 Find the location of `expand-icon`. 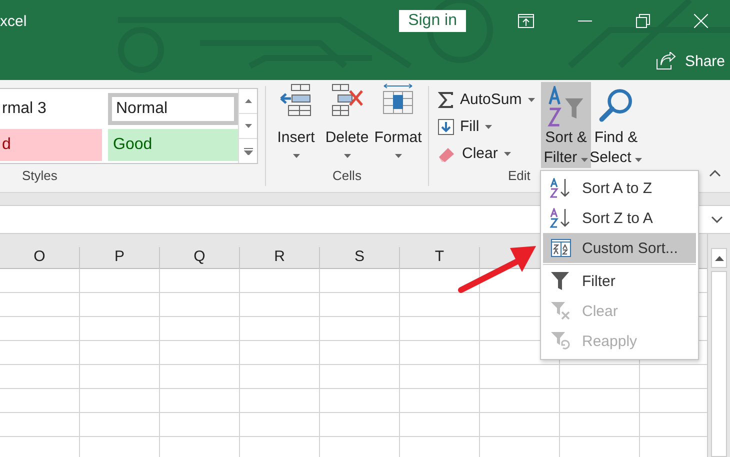

expand-icon is located at coordinates (717, 219).